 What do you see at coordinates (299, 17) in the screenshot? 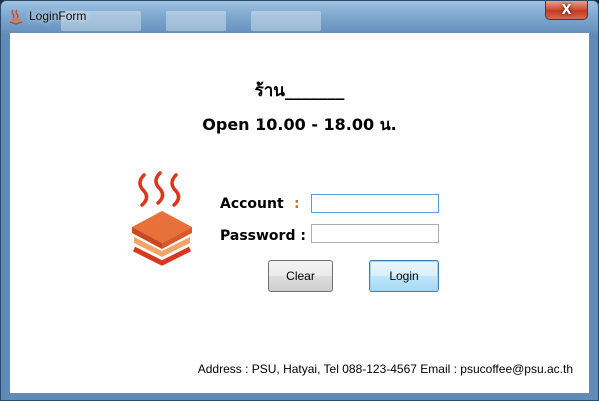
I see `title-bar: LoginForm X` at bounding box center [299, 17].